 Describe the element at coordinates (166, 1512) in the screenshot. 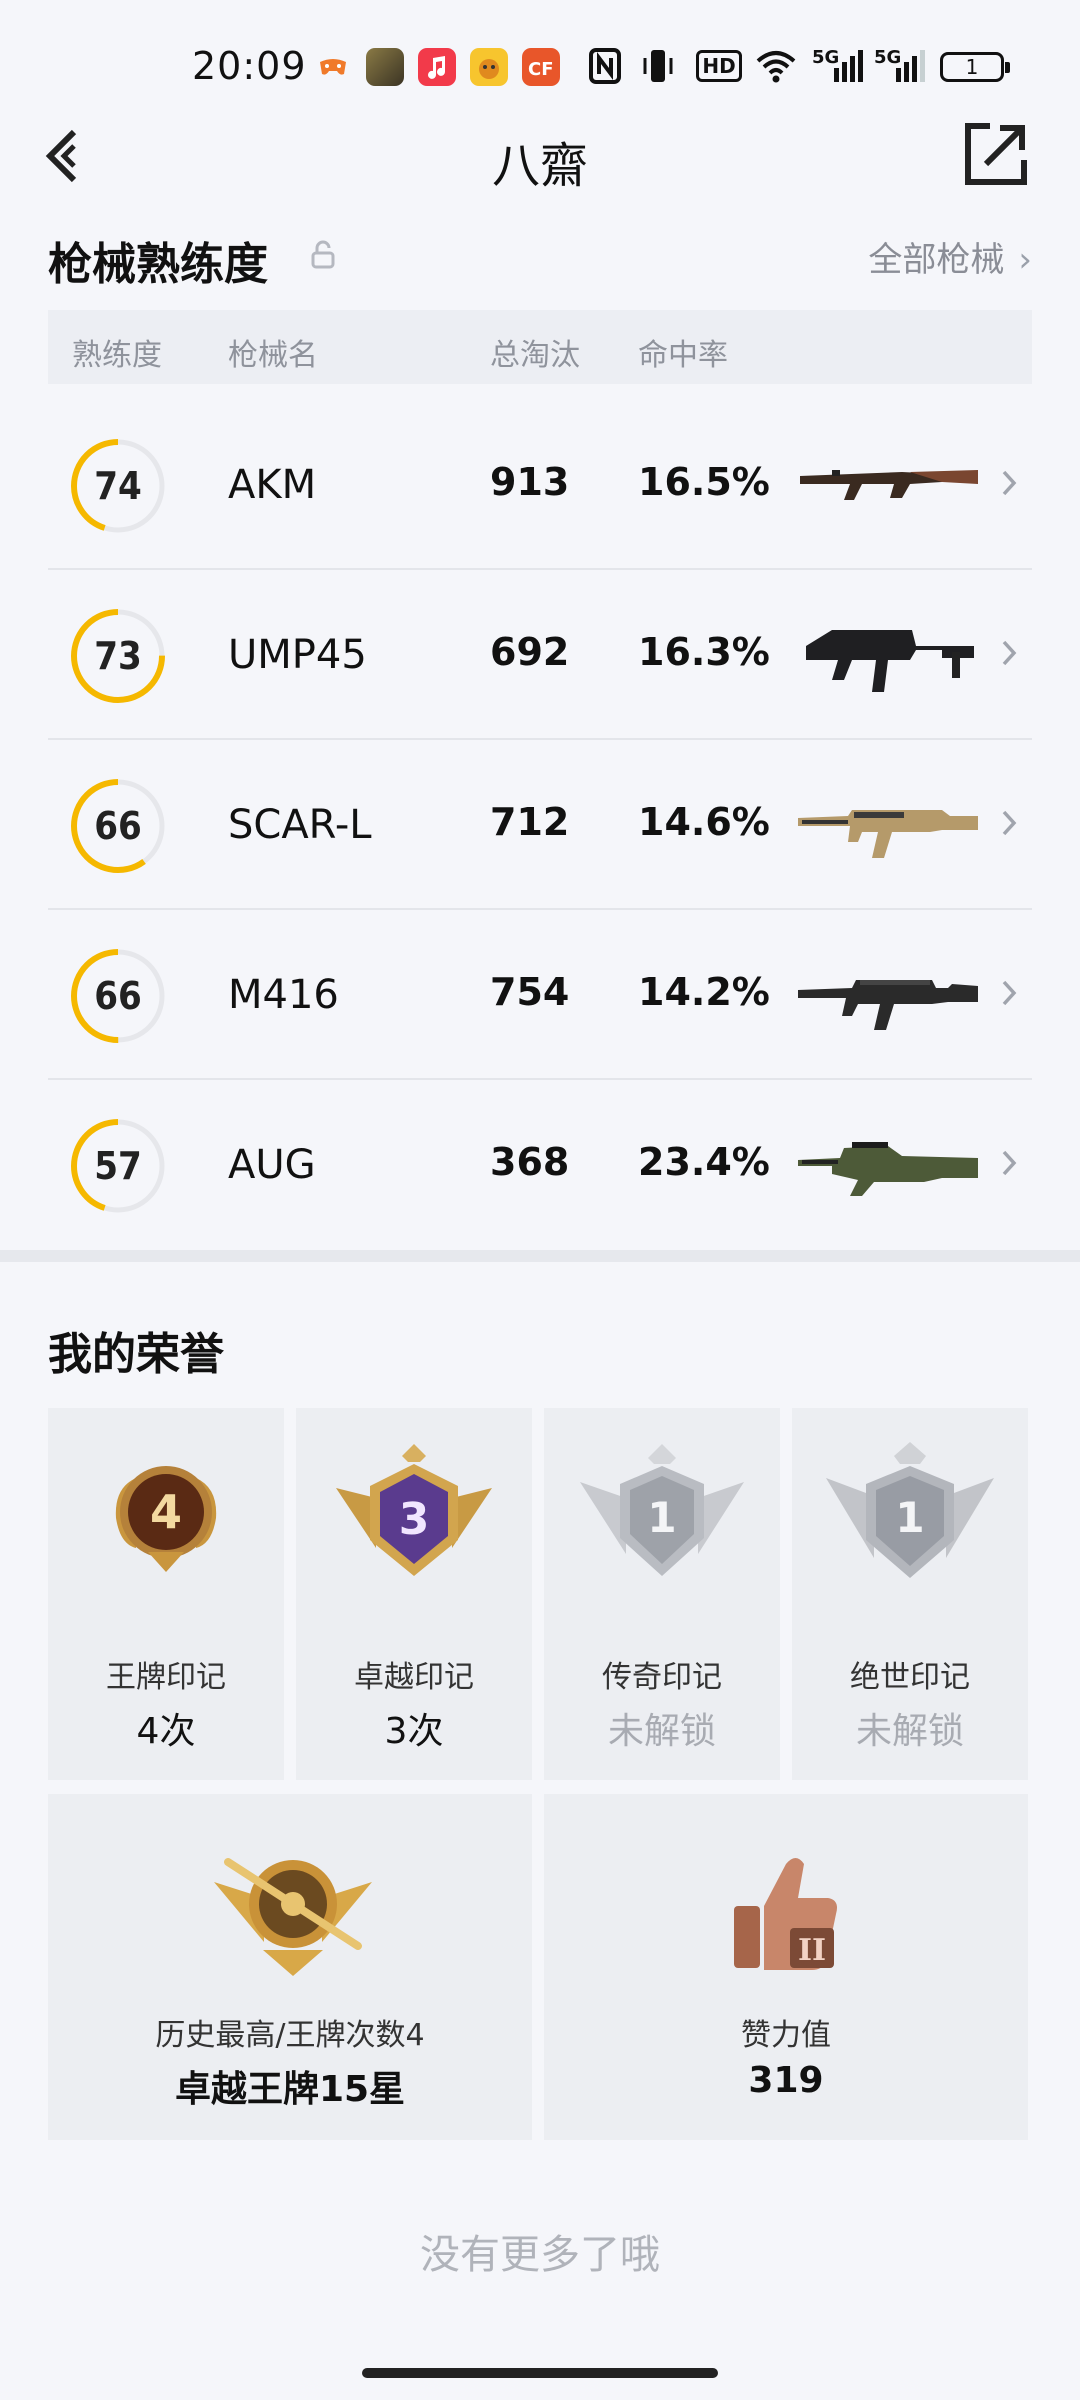

I see `ace-badge-number: 4` at that location.